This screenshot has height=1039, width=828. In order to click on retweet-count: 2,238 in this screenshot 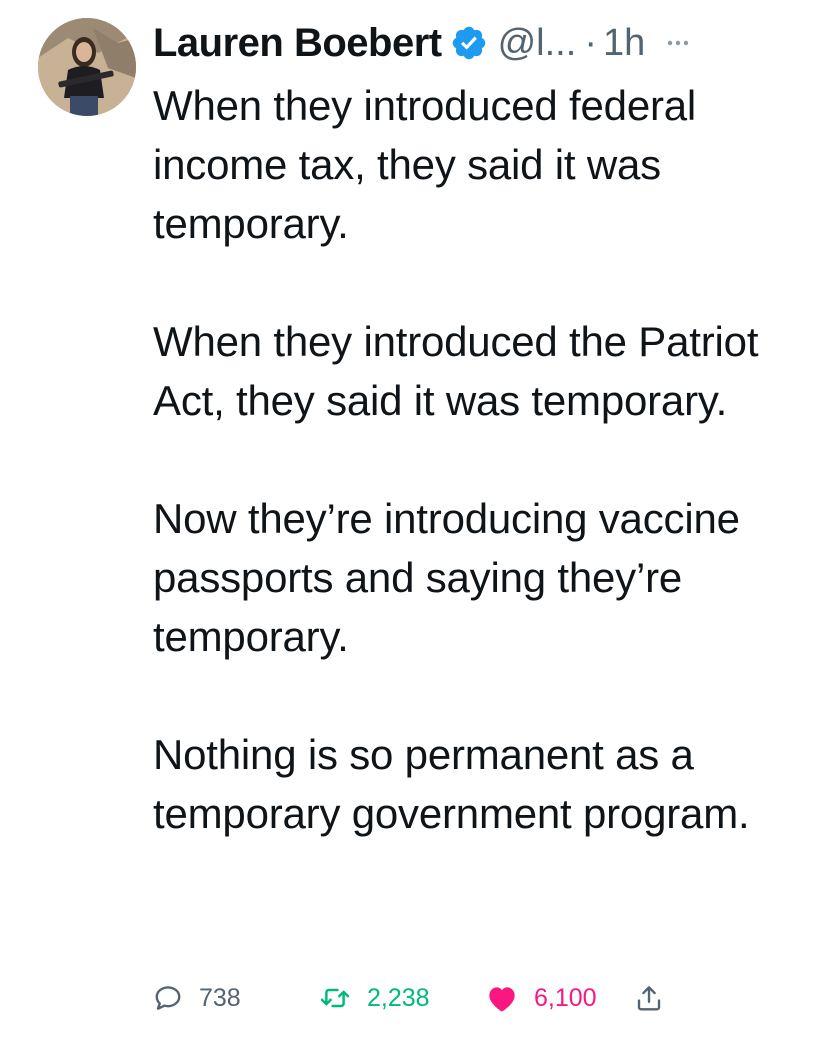, I will do `click(398, 997)`.